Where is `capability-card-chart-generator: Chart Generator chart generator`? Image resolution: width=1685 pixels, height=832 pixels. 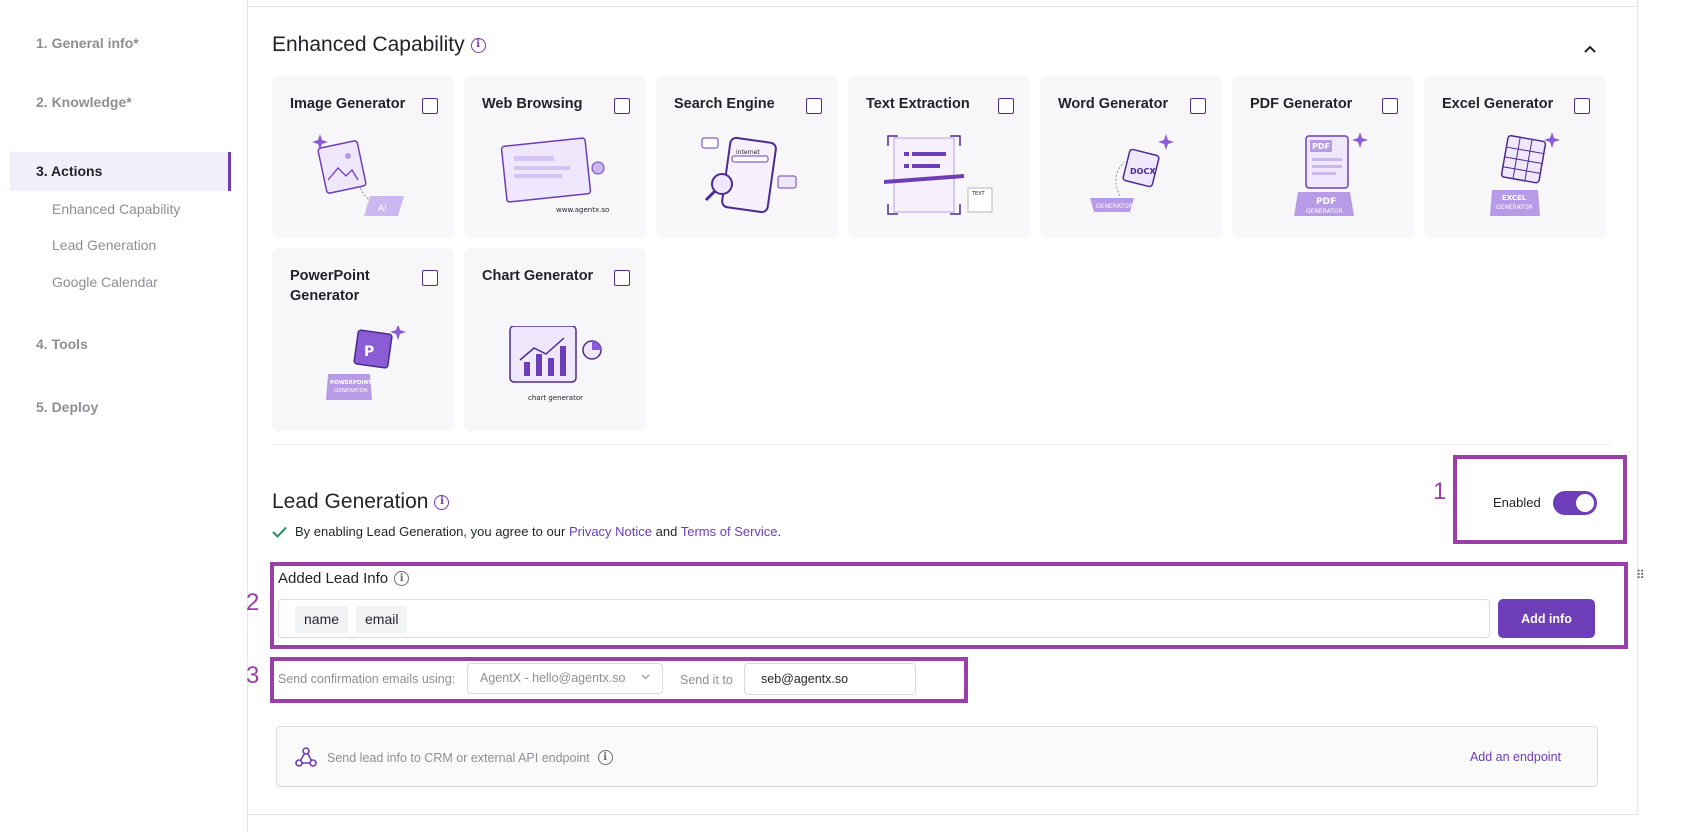 capability-card-chart-generator: Chart Generator chart generator is located at coordinates (555, 339).